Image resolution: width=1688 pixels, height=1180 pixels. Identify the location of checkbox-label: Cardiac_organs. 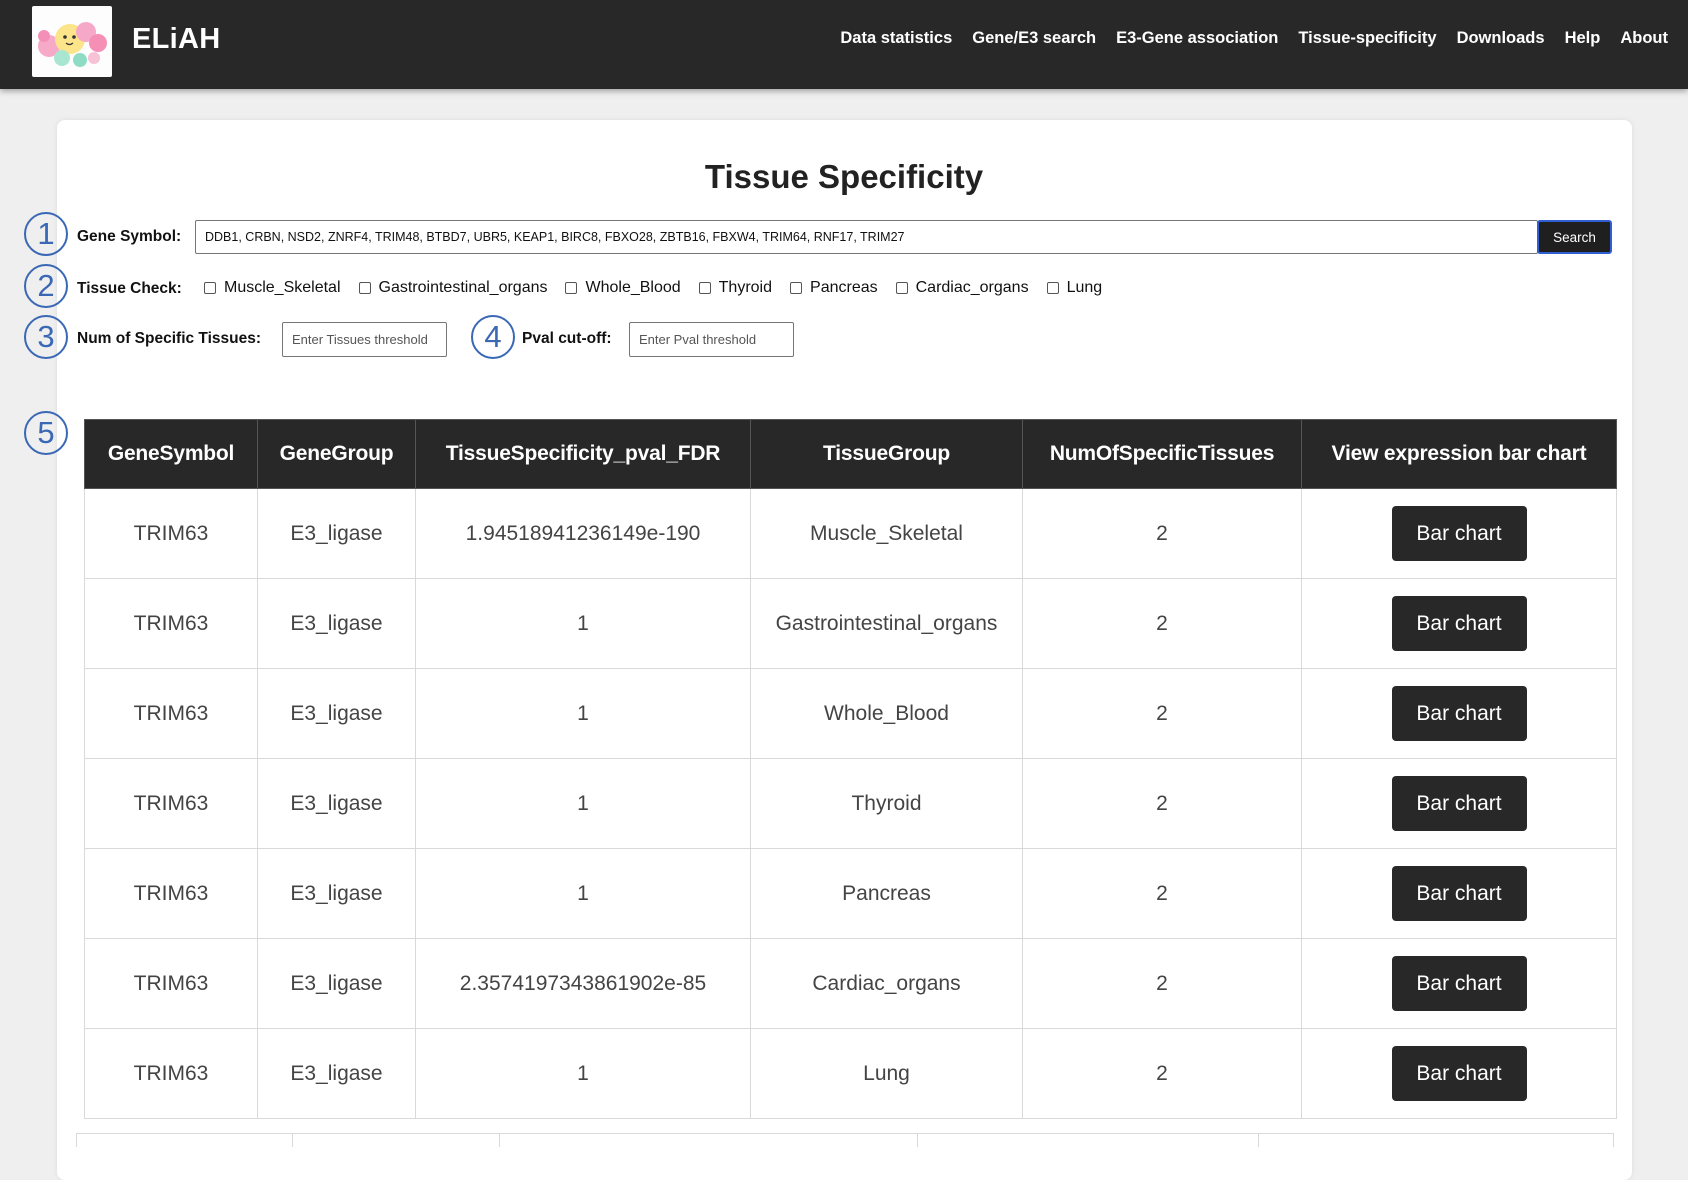
(972, 287).